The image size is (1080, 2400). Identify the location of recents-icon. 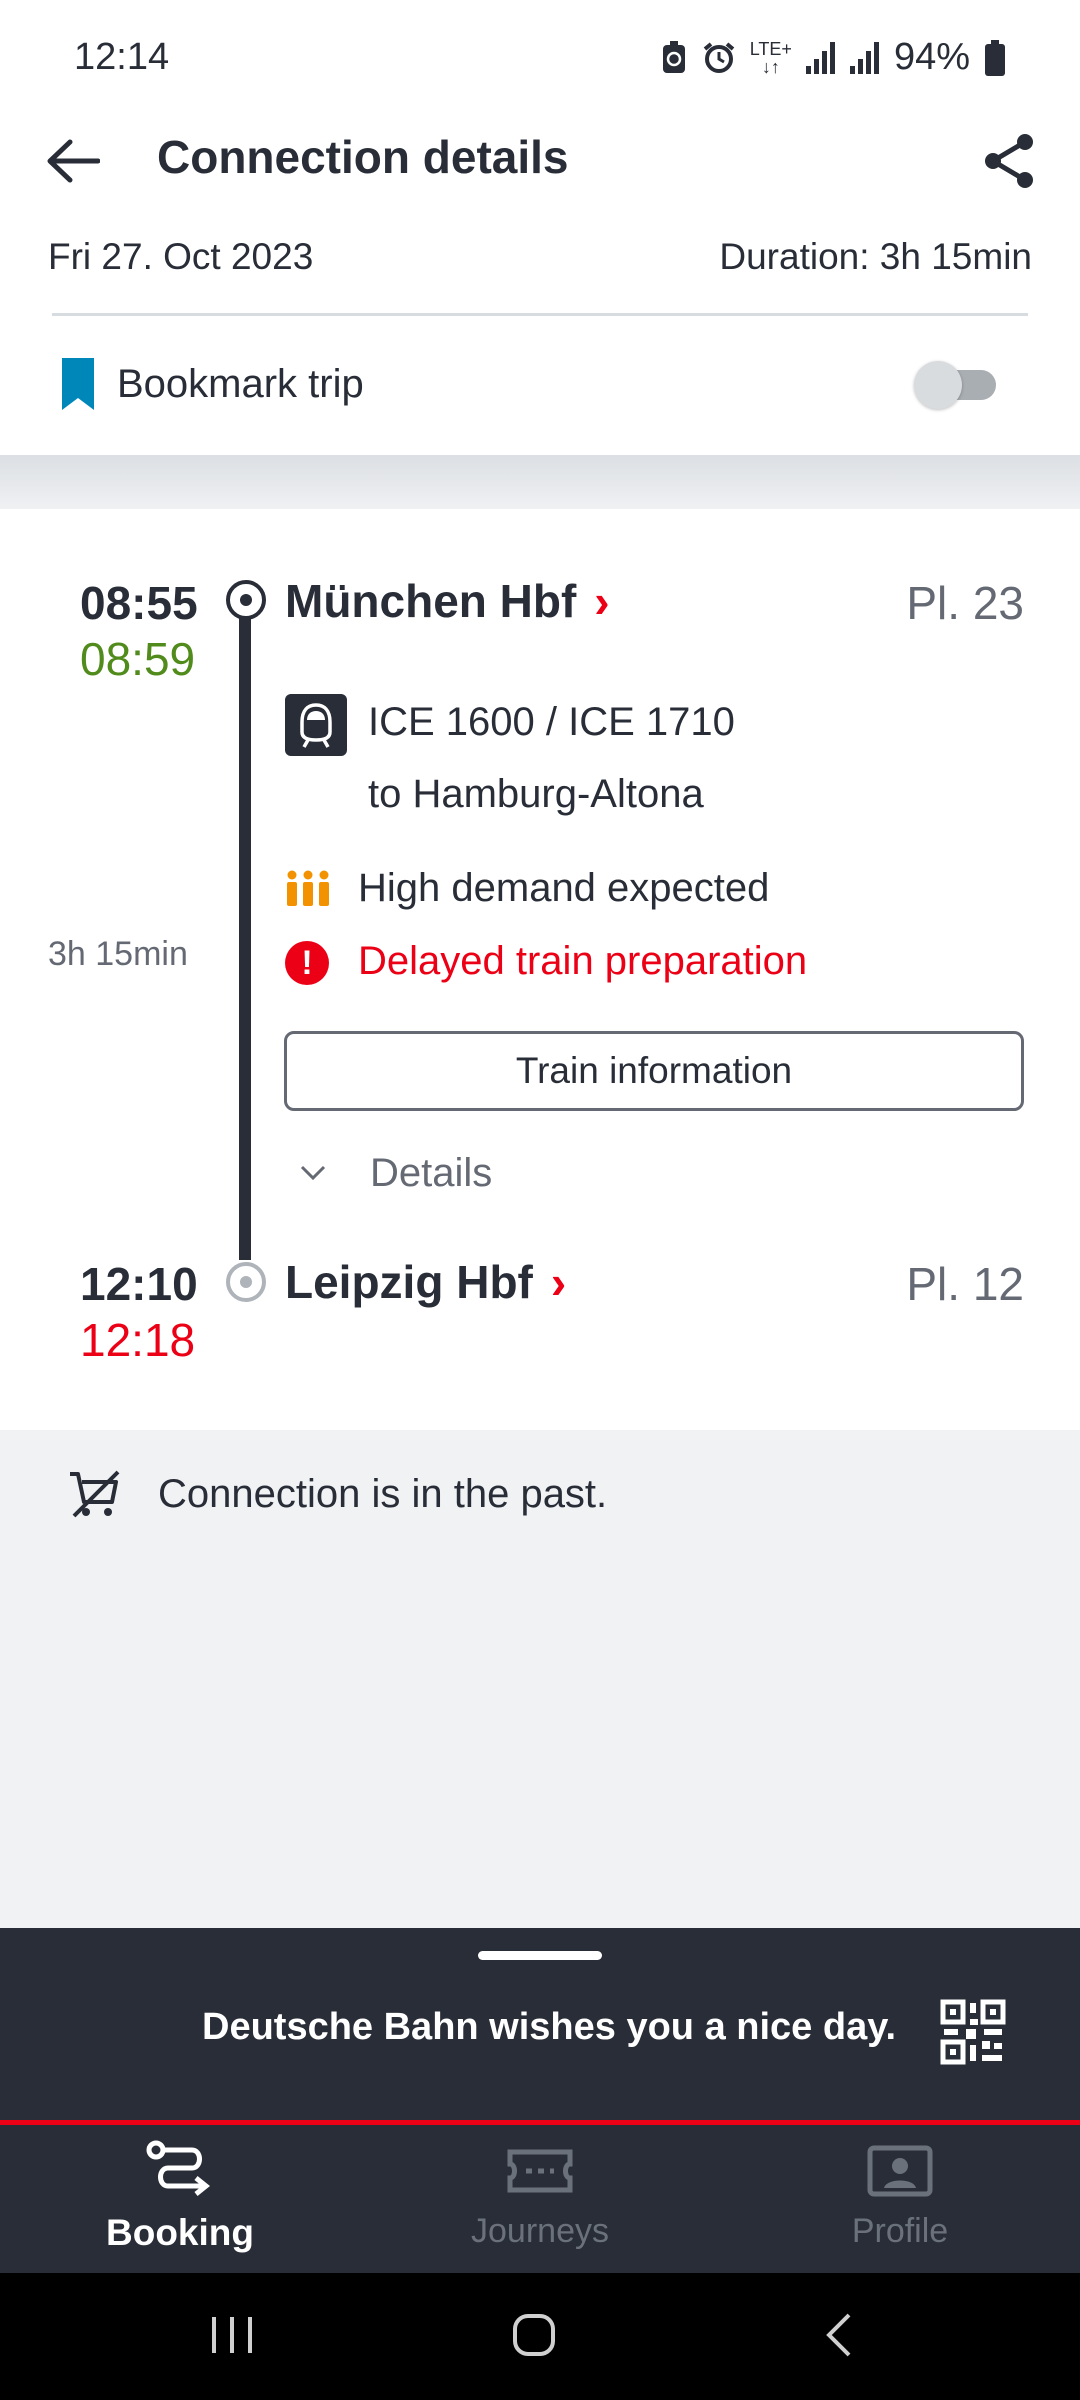
(232, 2335).